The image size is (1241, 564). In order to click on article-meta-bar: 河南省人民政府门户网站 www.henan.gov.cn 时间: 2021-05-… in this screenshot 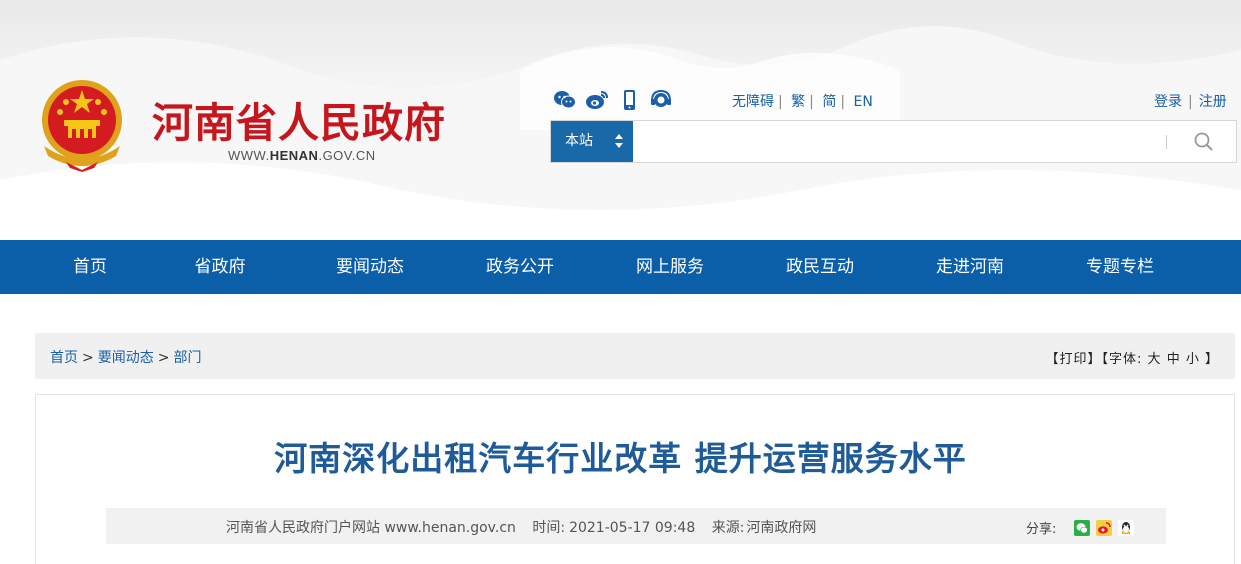, I will do `click(636, 526)`.